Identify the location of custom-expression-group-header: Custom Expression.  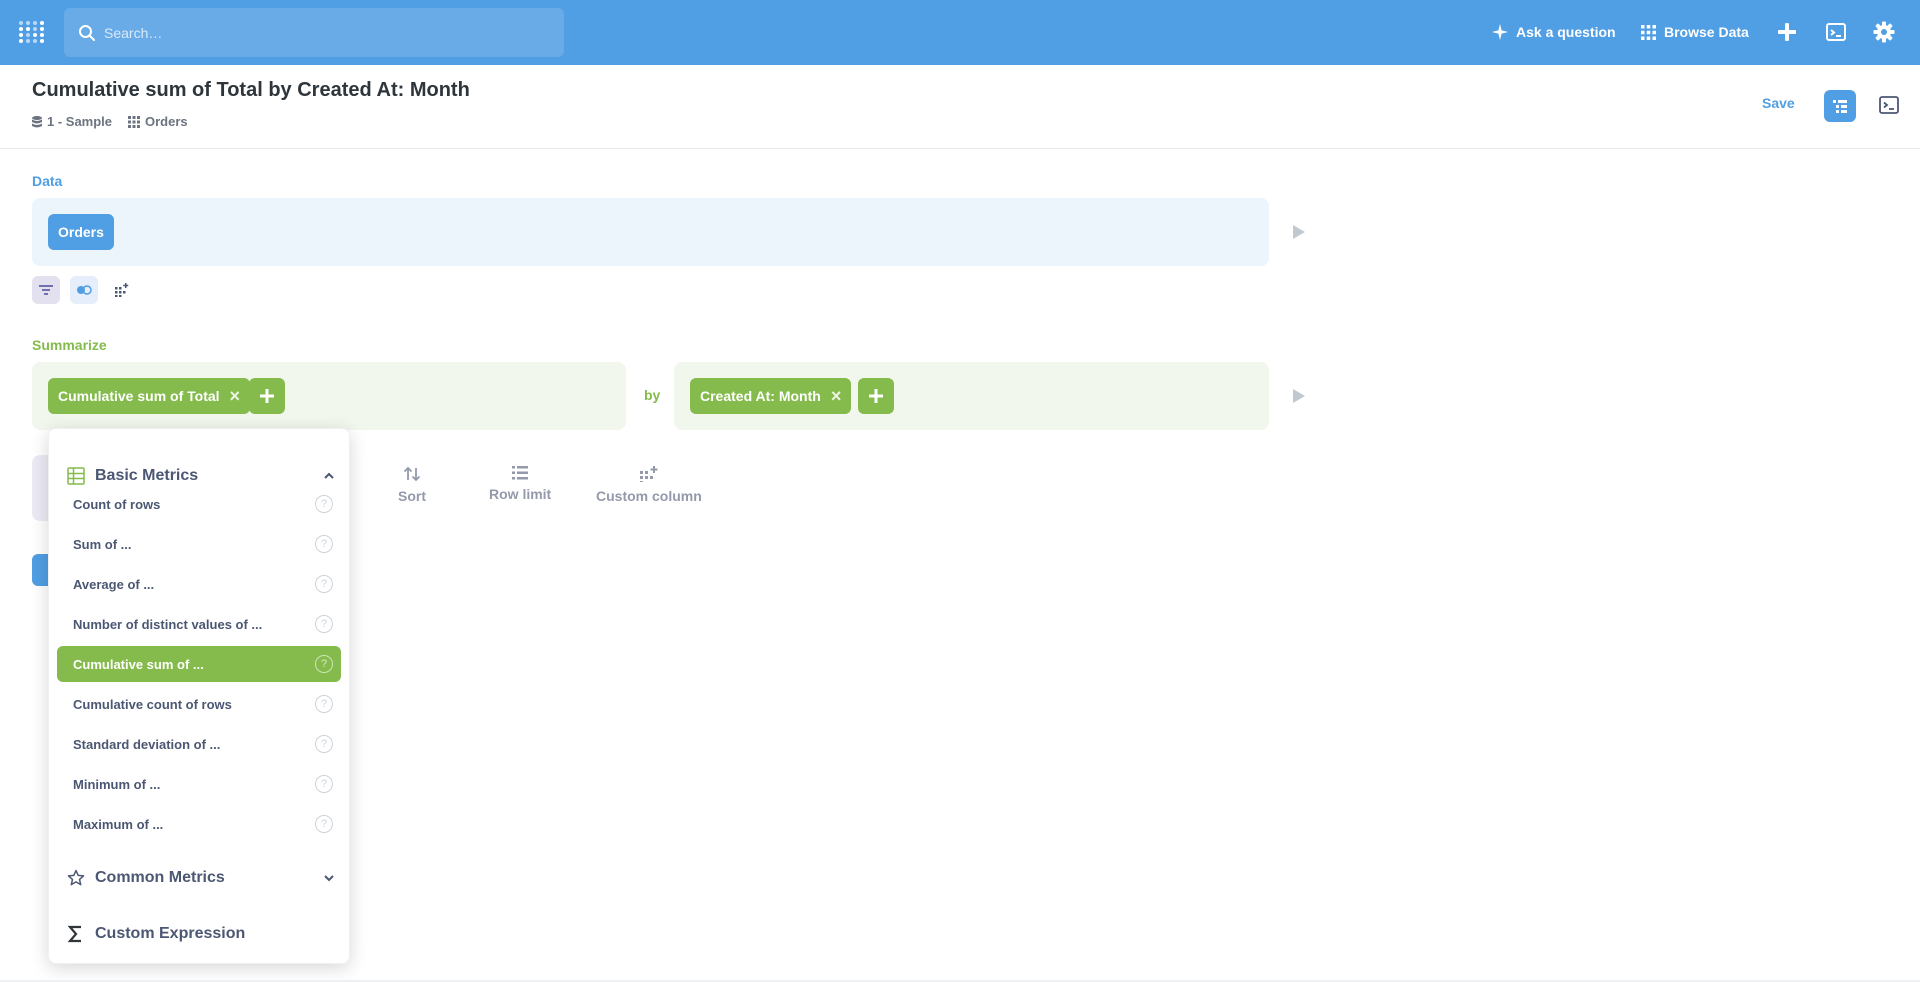
(200, 934).